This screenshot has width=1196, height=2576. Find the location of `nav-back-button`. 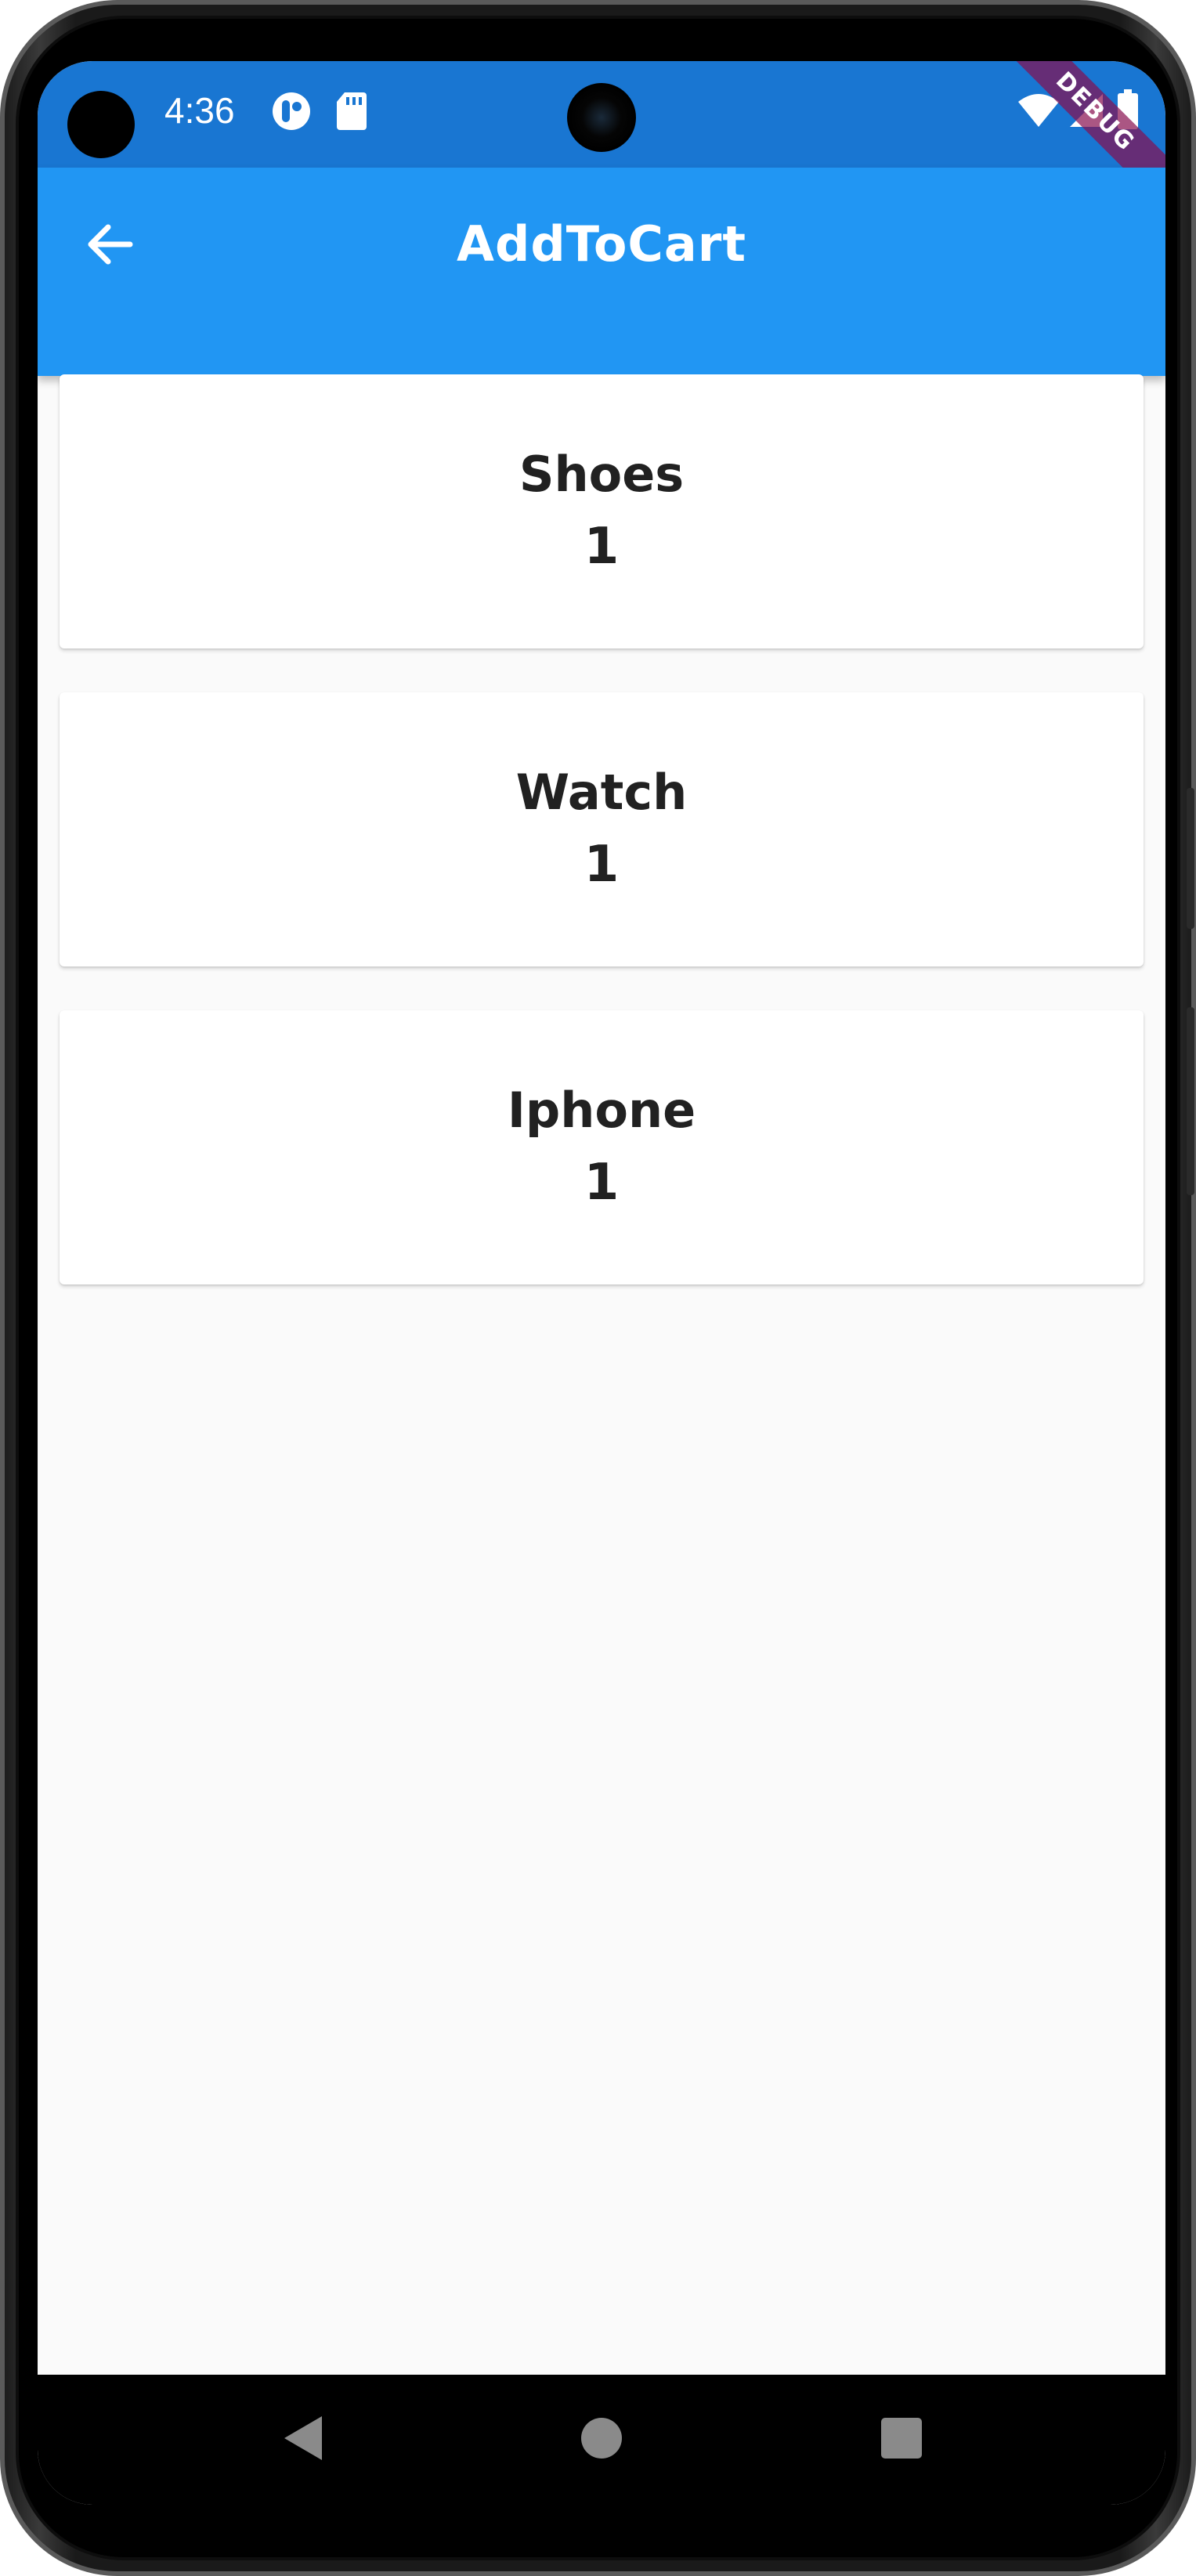

nav-back-button is located at coordinates (303, 2440).